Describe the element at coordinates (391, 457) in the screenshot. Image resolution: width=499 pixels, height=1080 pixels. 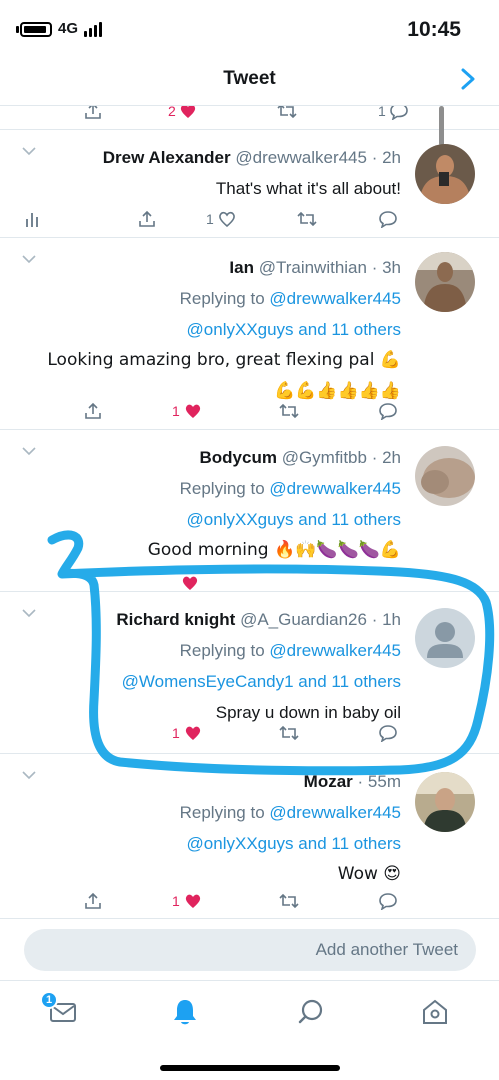
I see `tweet-time: 2h` at that location.